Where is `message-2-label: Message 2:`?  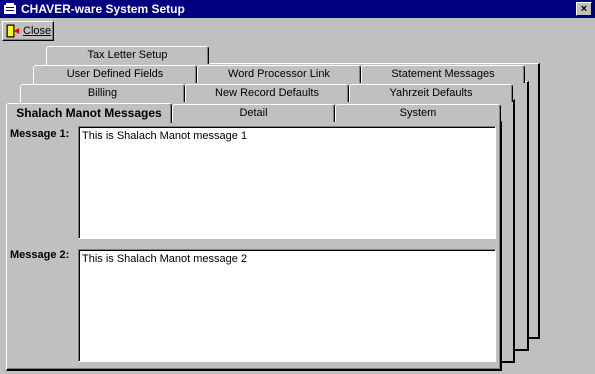
message-2-label: Message 2: is located at coordinates (40, 255).